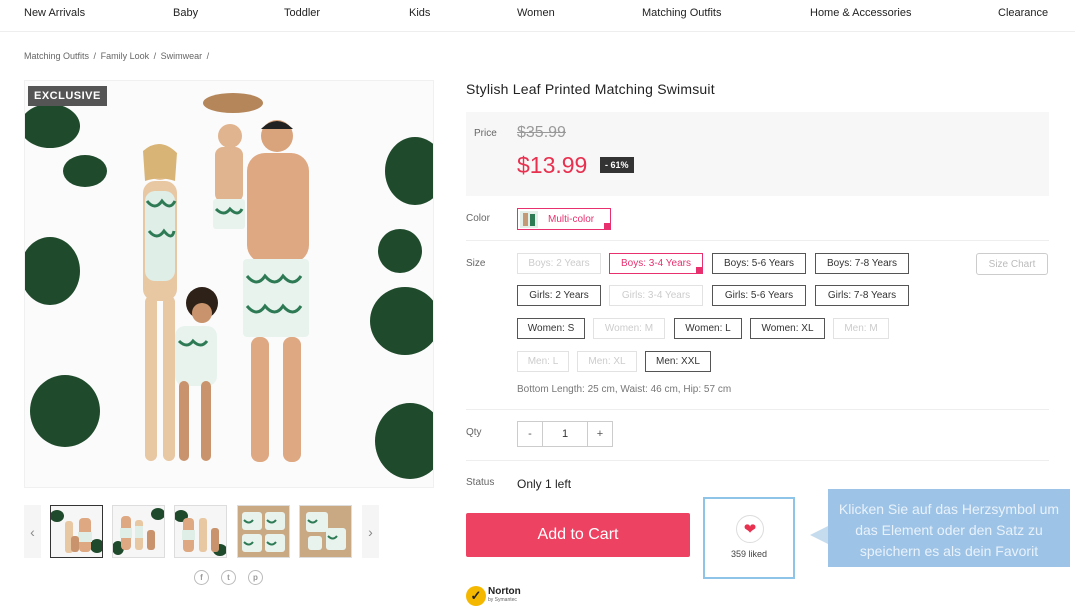 The image size is (1075, 611). I want to click on thumbnail-3-image, so click(200, 531).